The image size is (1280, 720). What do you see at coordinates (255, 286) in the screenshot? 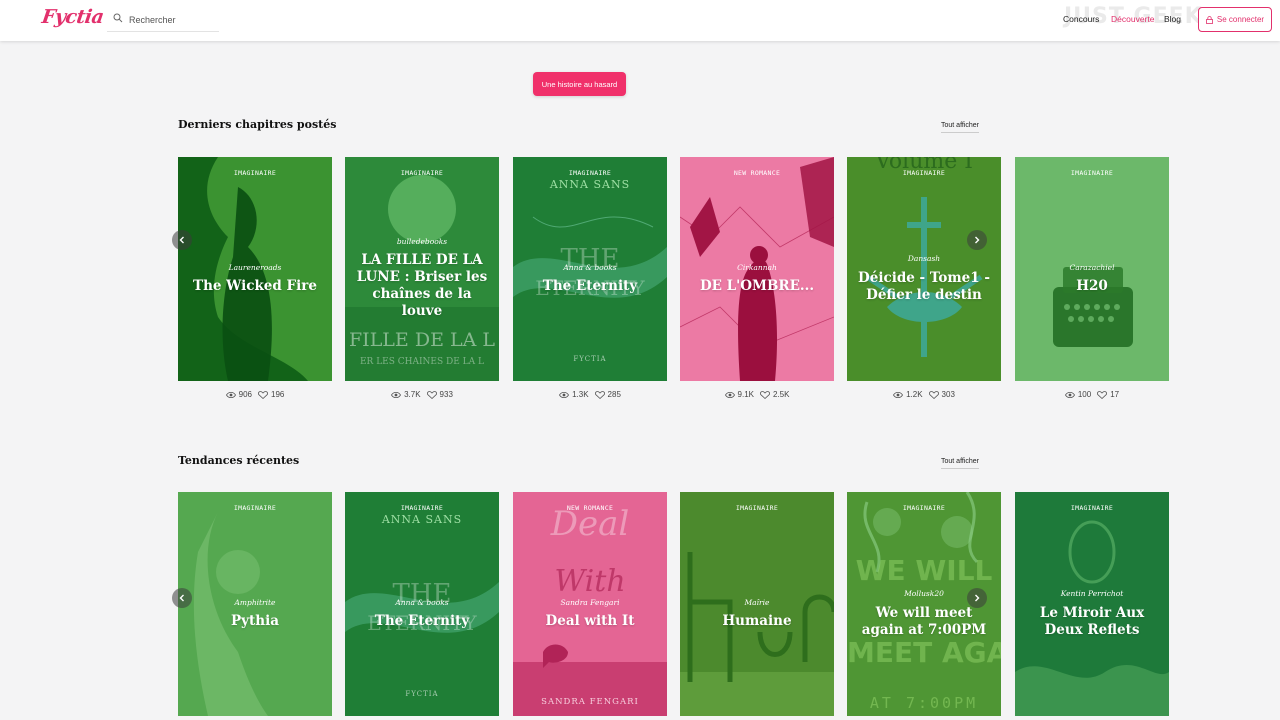
I see `story-title: The Wicked Fire` at bounding box center [255, 286].